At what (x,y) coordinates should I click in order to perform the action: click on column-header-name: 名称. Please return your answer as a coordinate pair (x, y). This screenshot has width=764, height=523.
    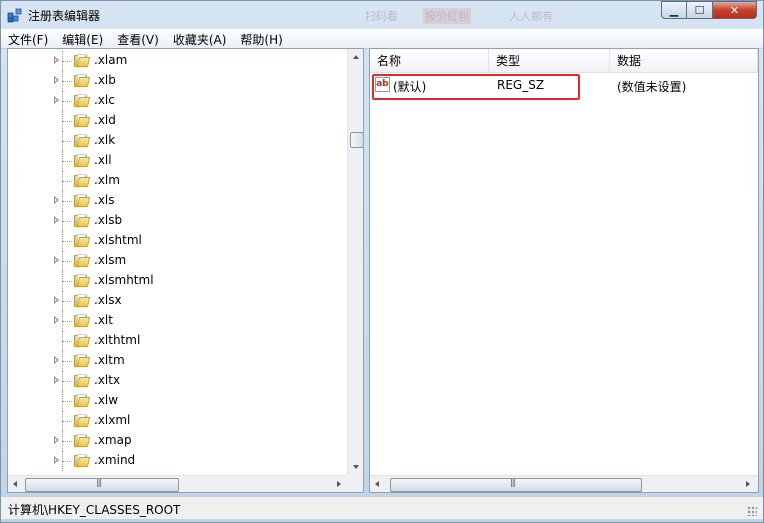
    Looking at the image, I should click on (429, 61).